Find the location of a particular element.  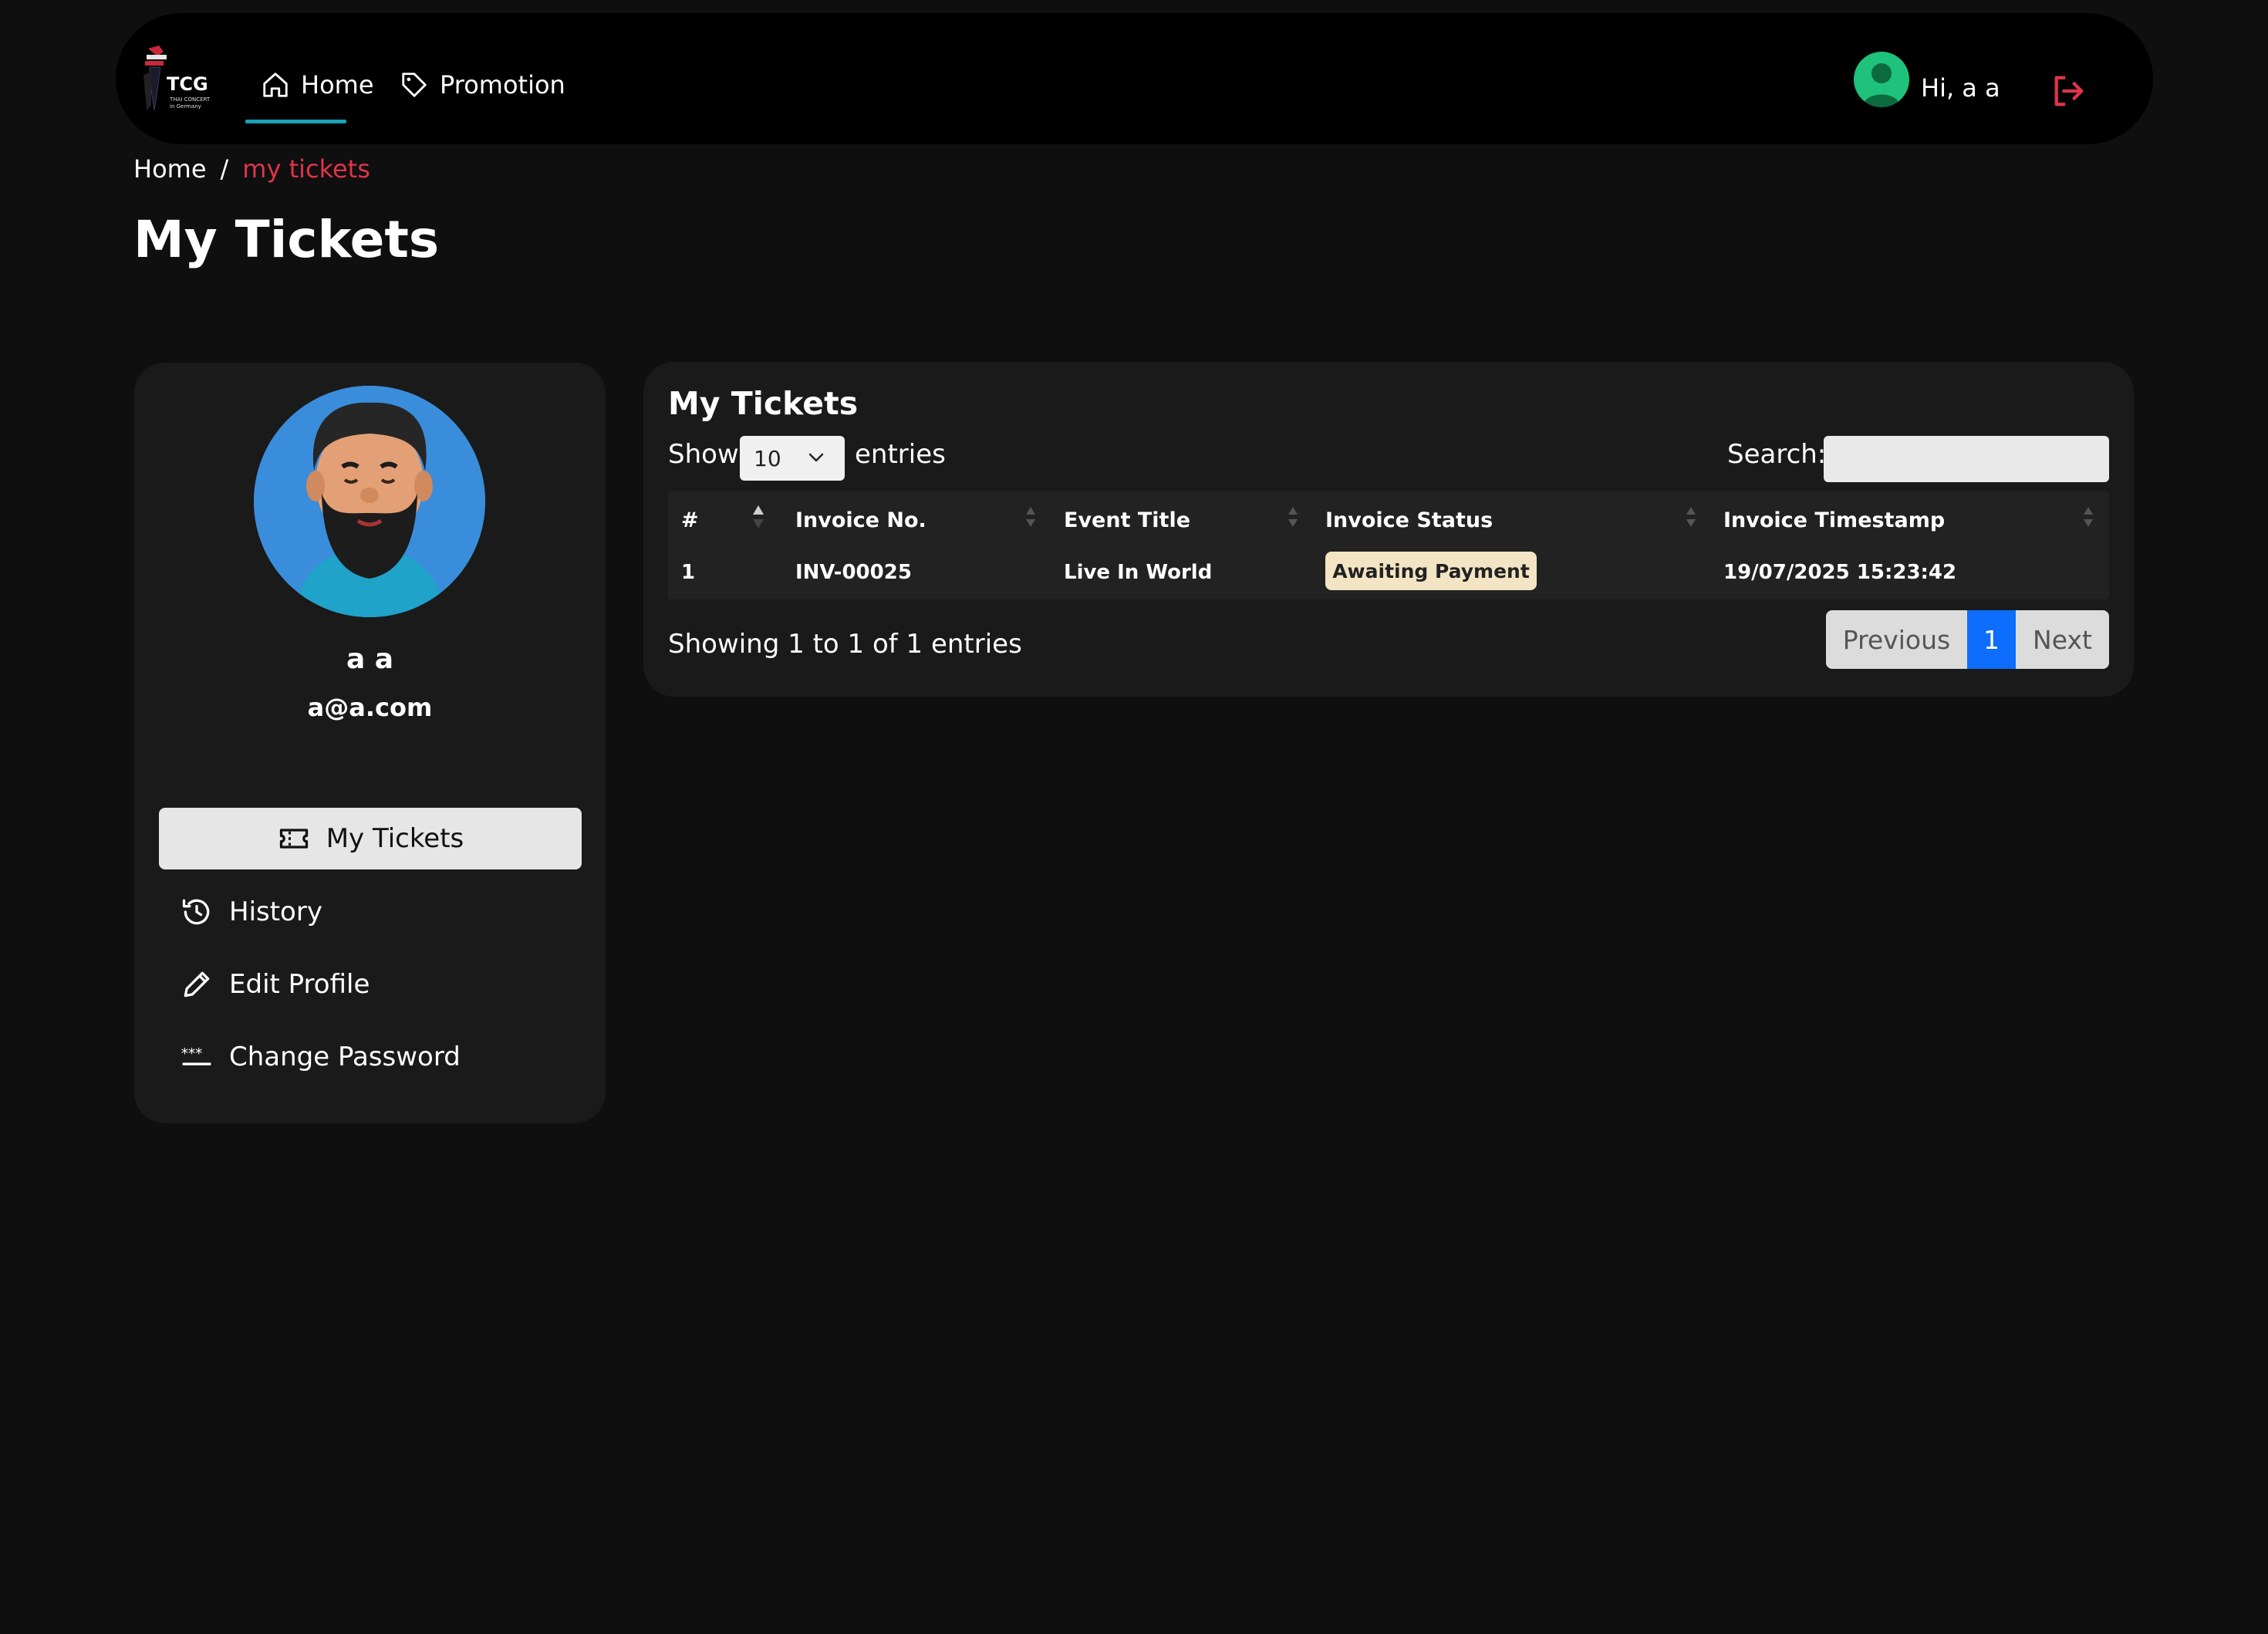

show-label: Show is located at coordinates (703, 454).